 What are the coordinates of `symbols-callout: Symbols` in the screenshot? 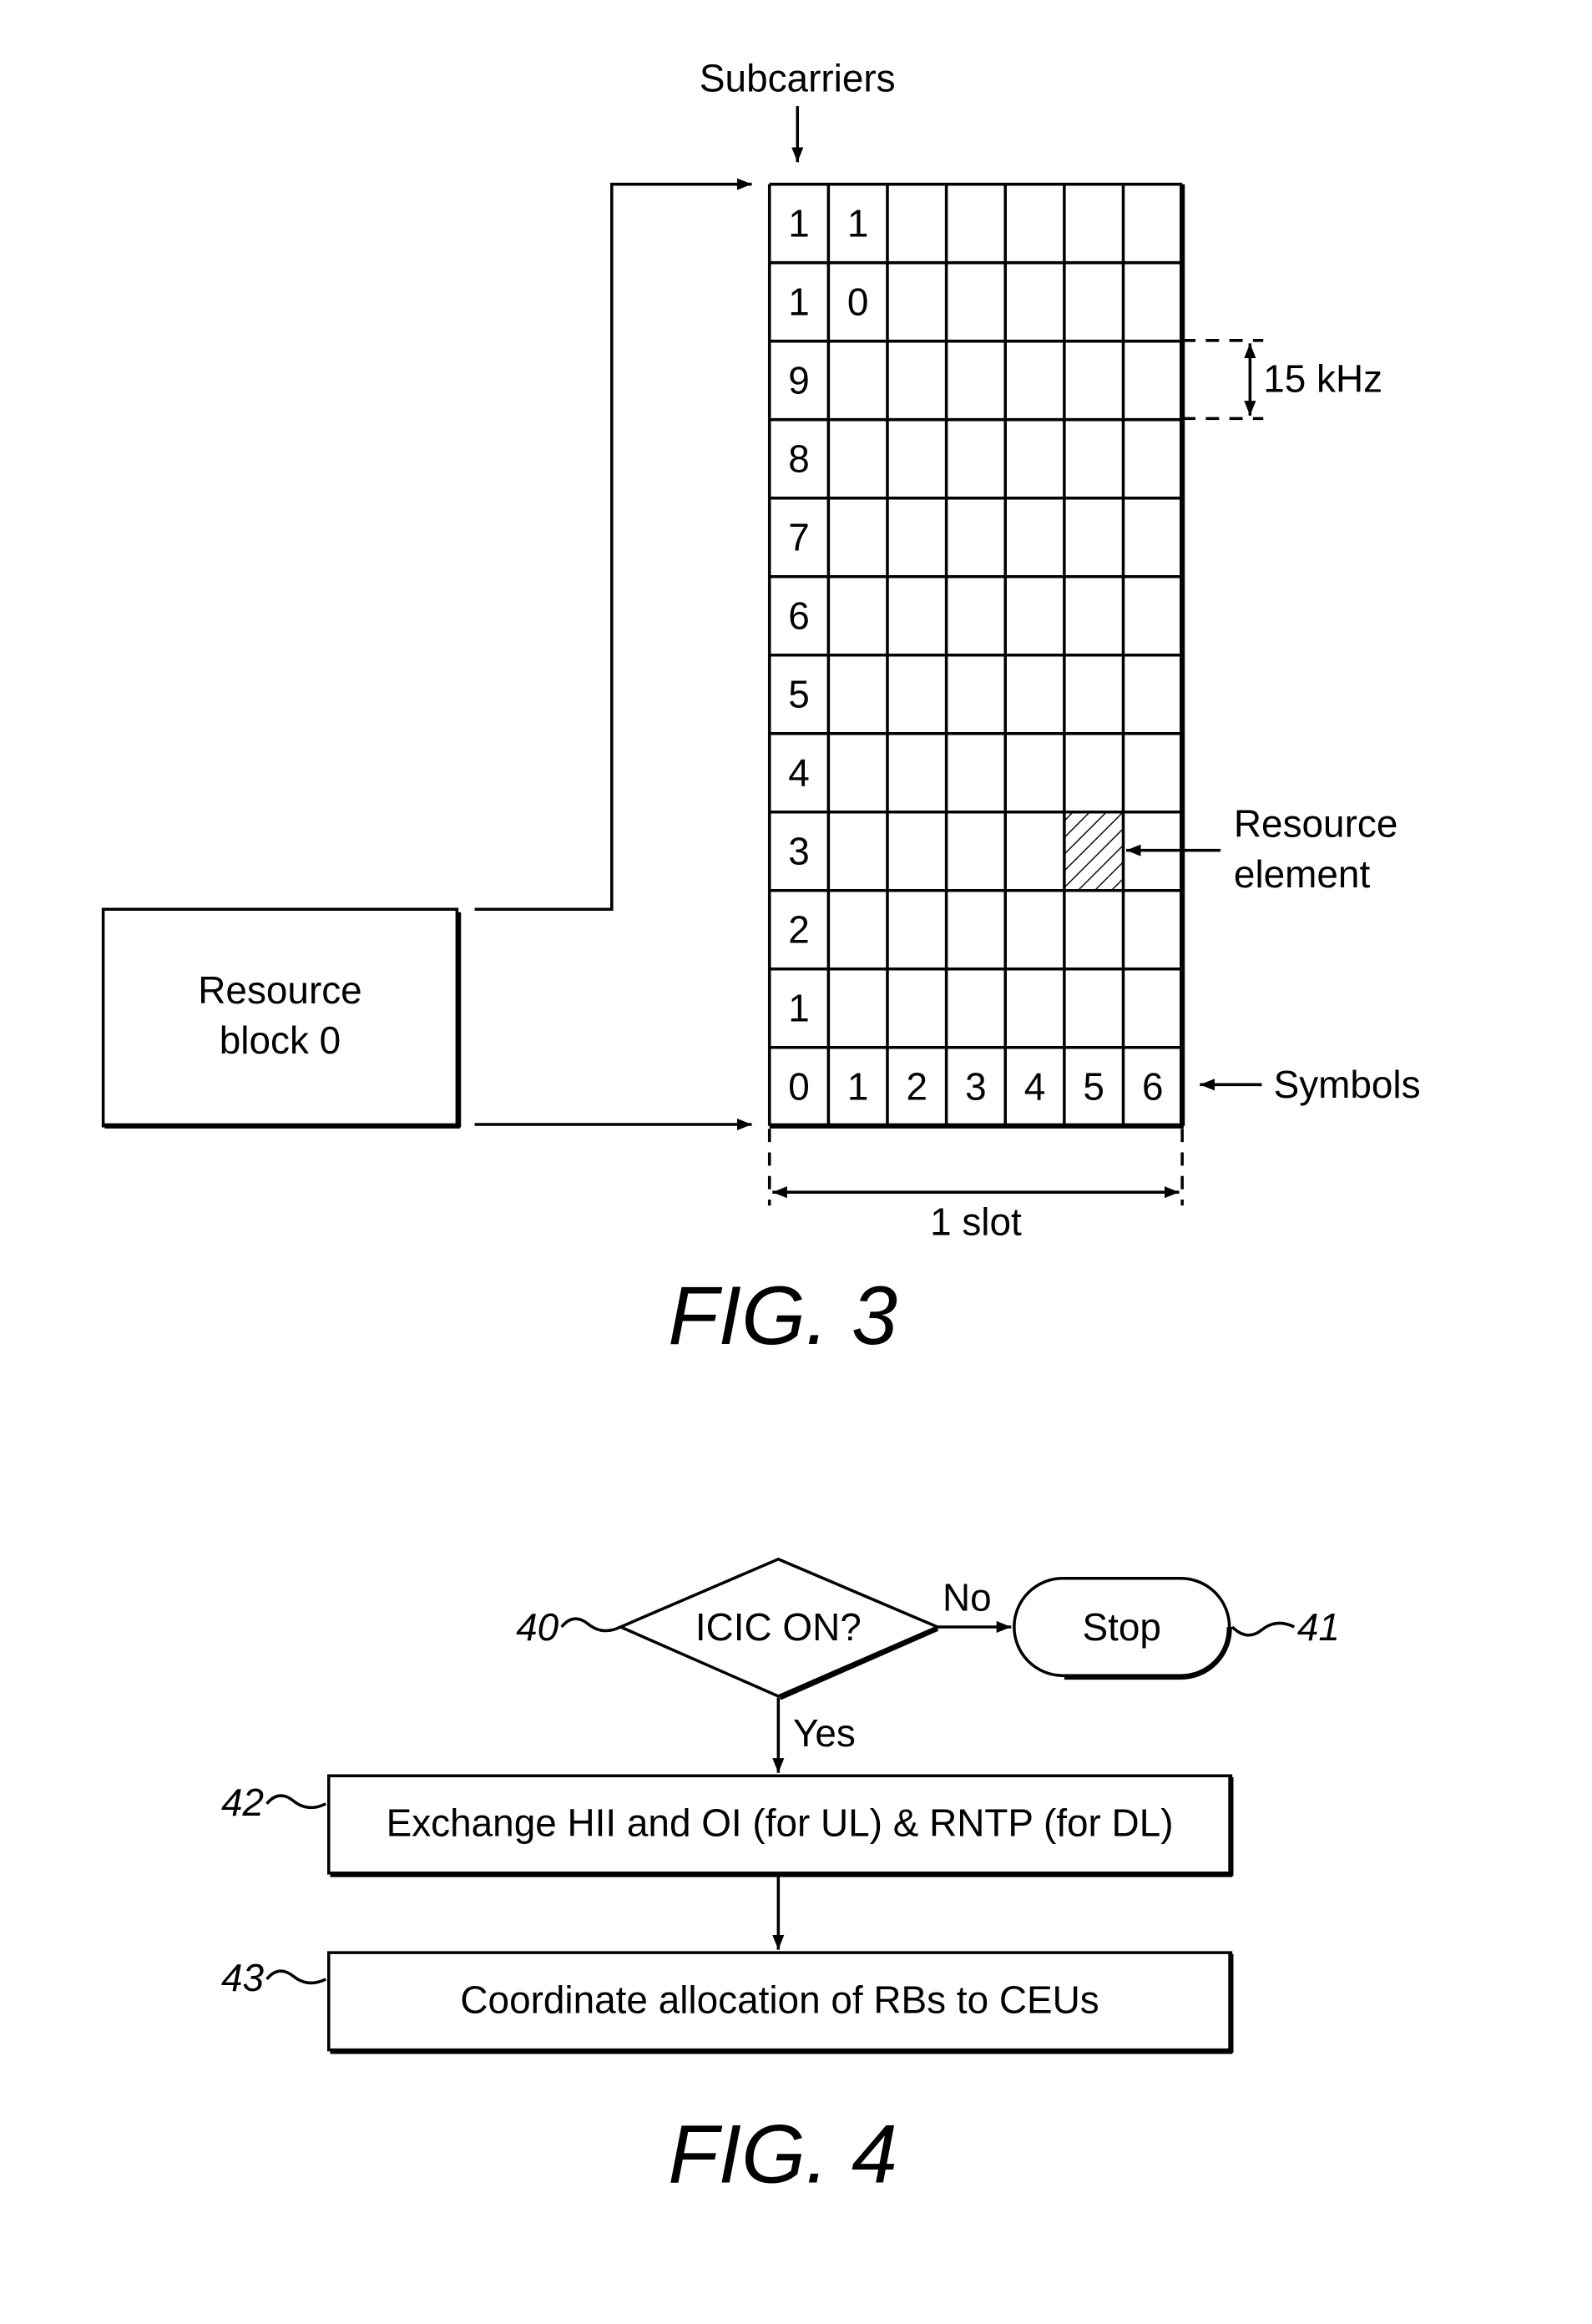 It's located at (1310, 1084).